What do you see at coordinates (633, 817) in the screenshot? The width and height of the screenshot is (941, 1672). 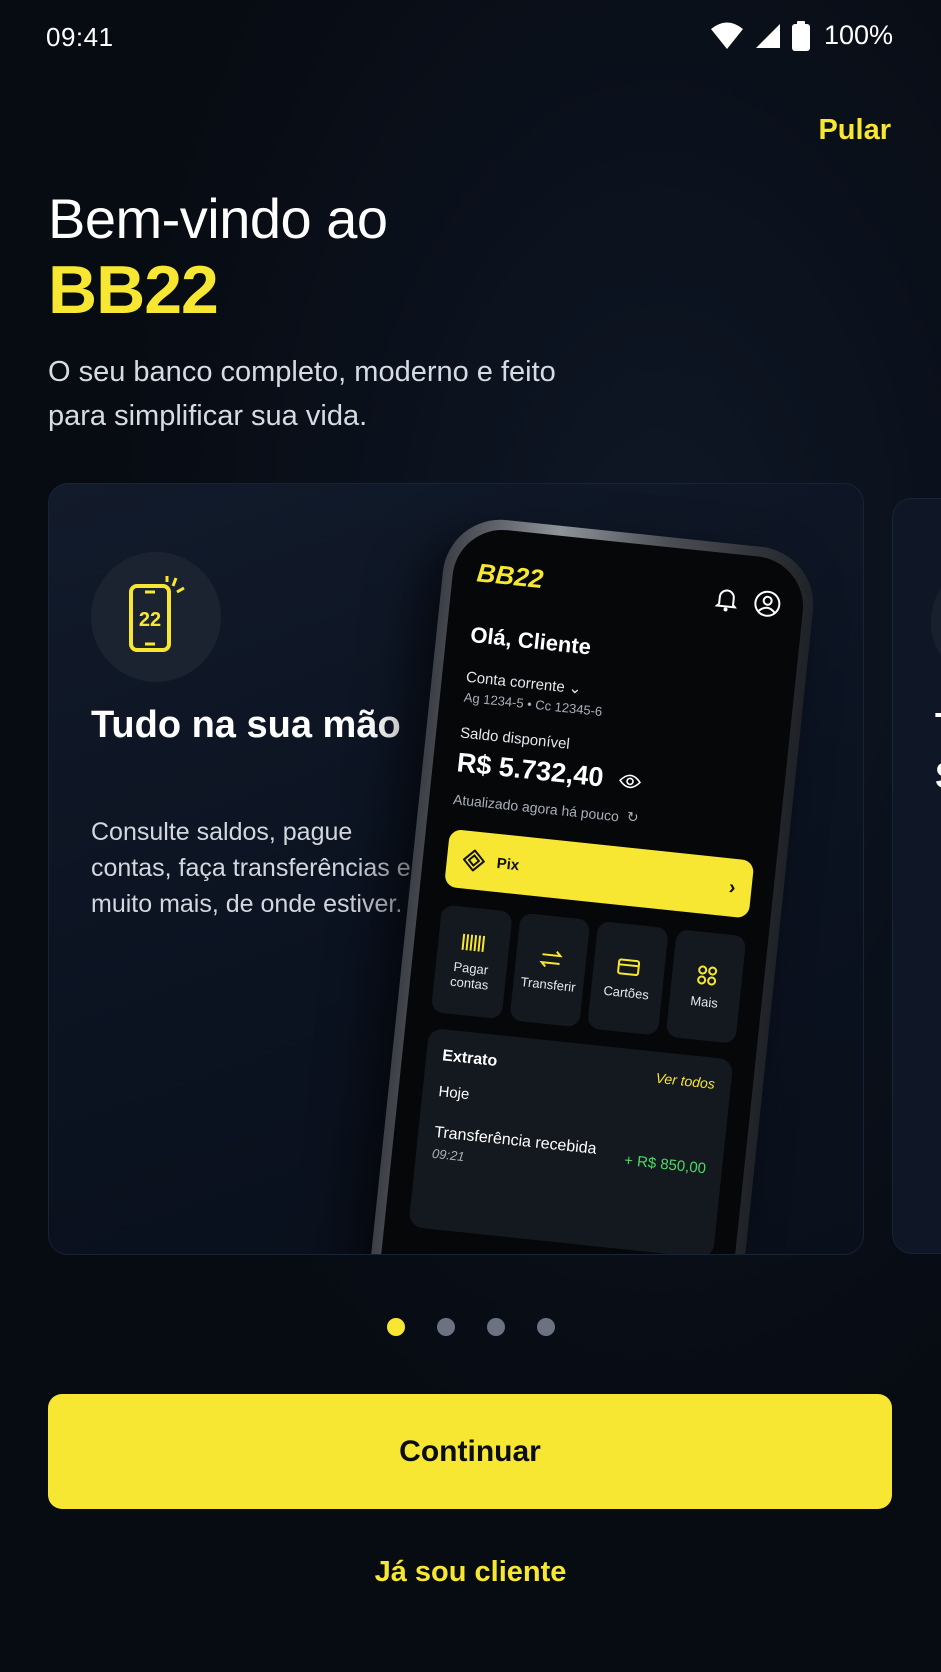 I see `refresh-icon: ↻` at bounding box center [633, 817].